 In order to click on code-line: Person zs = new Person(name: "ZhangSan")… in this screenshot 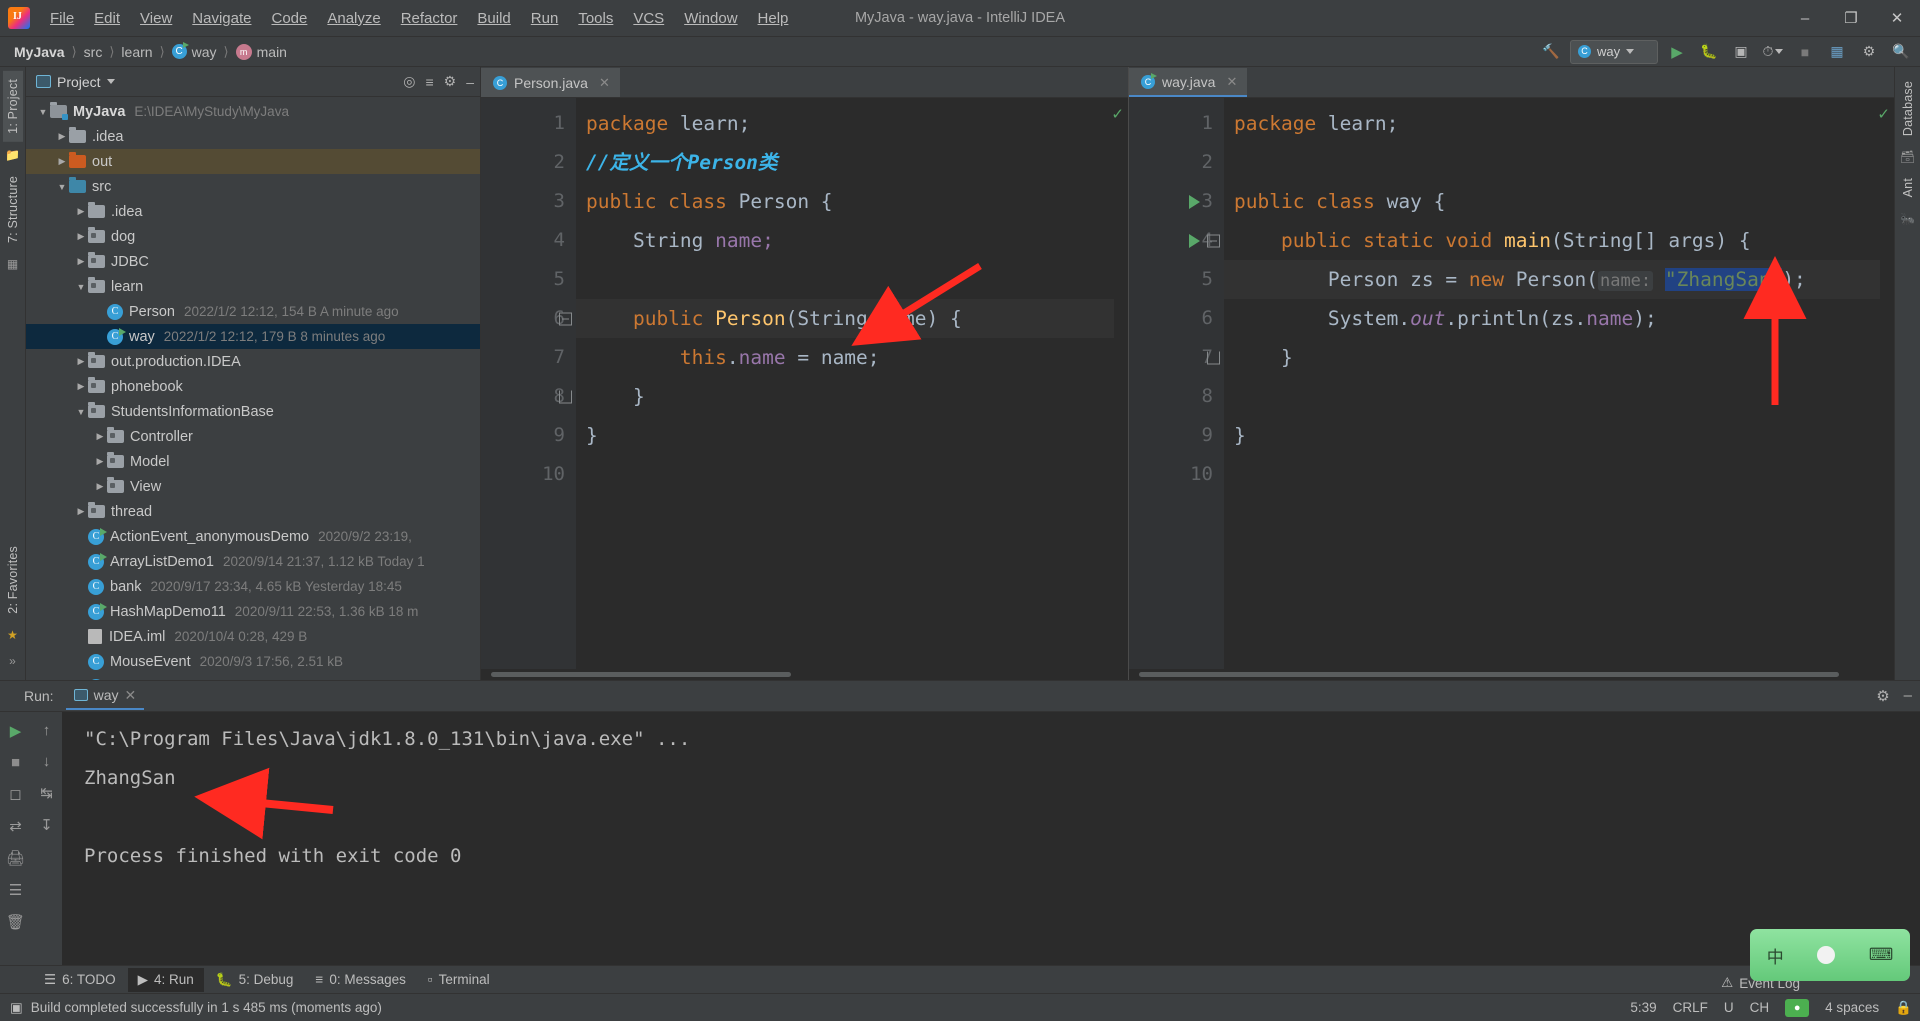, I will do `click(1552, 279)`.